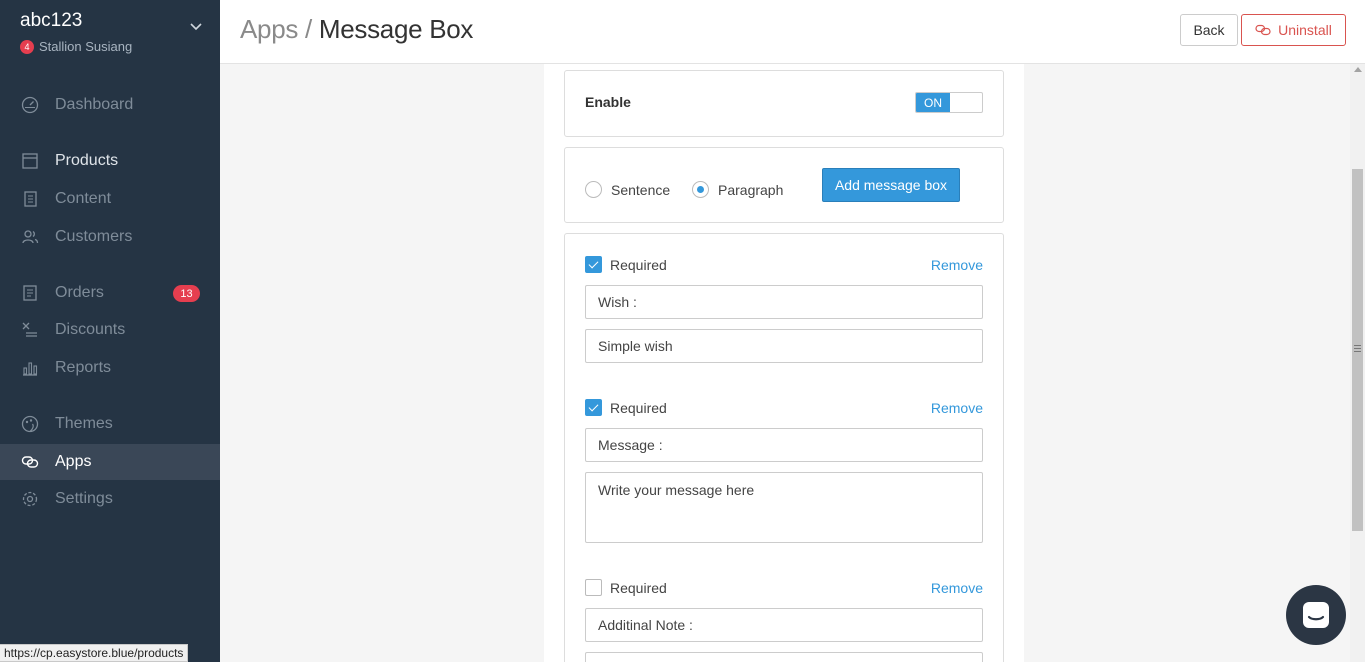 The width and height of the screenshot is (1365, 662). What do you see at coordinates (94, 653) in the screenshot?
I see `status-bar-url: https://cp.easystore.blue/products` at bounding box center [94, 653].